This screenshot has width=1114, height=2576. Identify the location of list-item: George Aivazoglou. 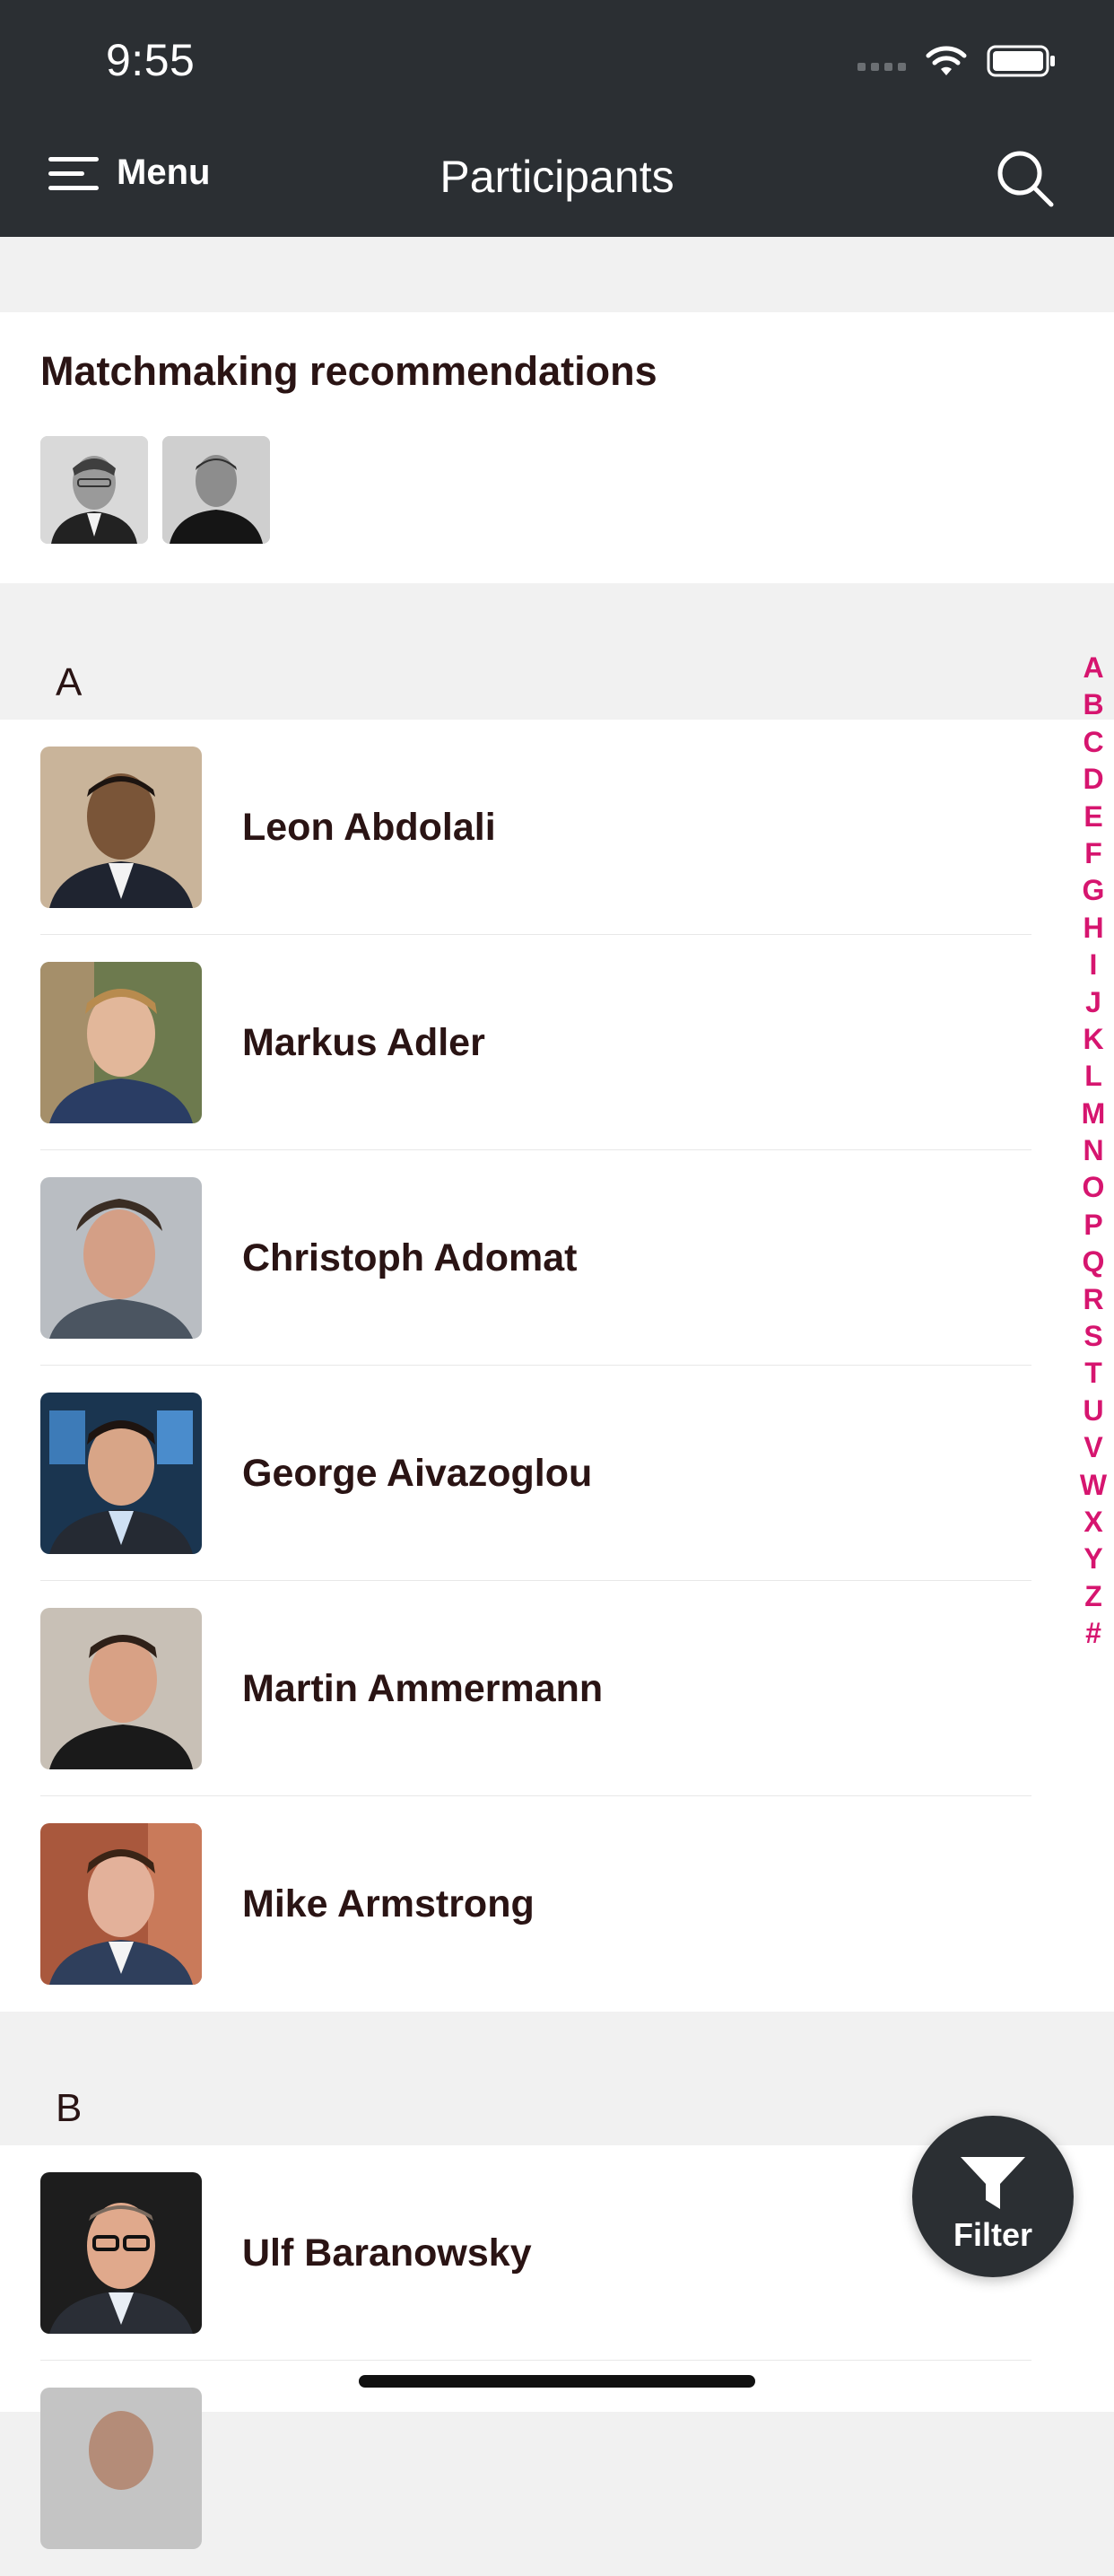
(557, 1474).